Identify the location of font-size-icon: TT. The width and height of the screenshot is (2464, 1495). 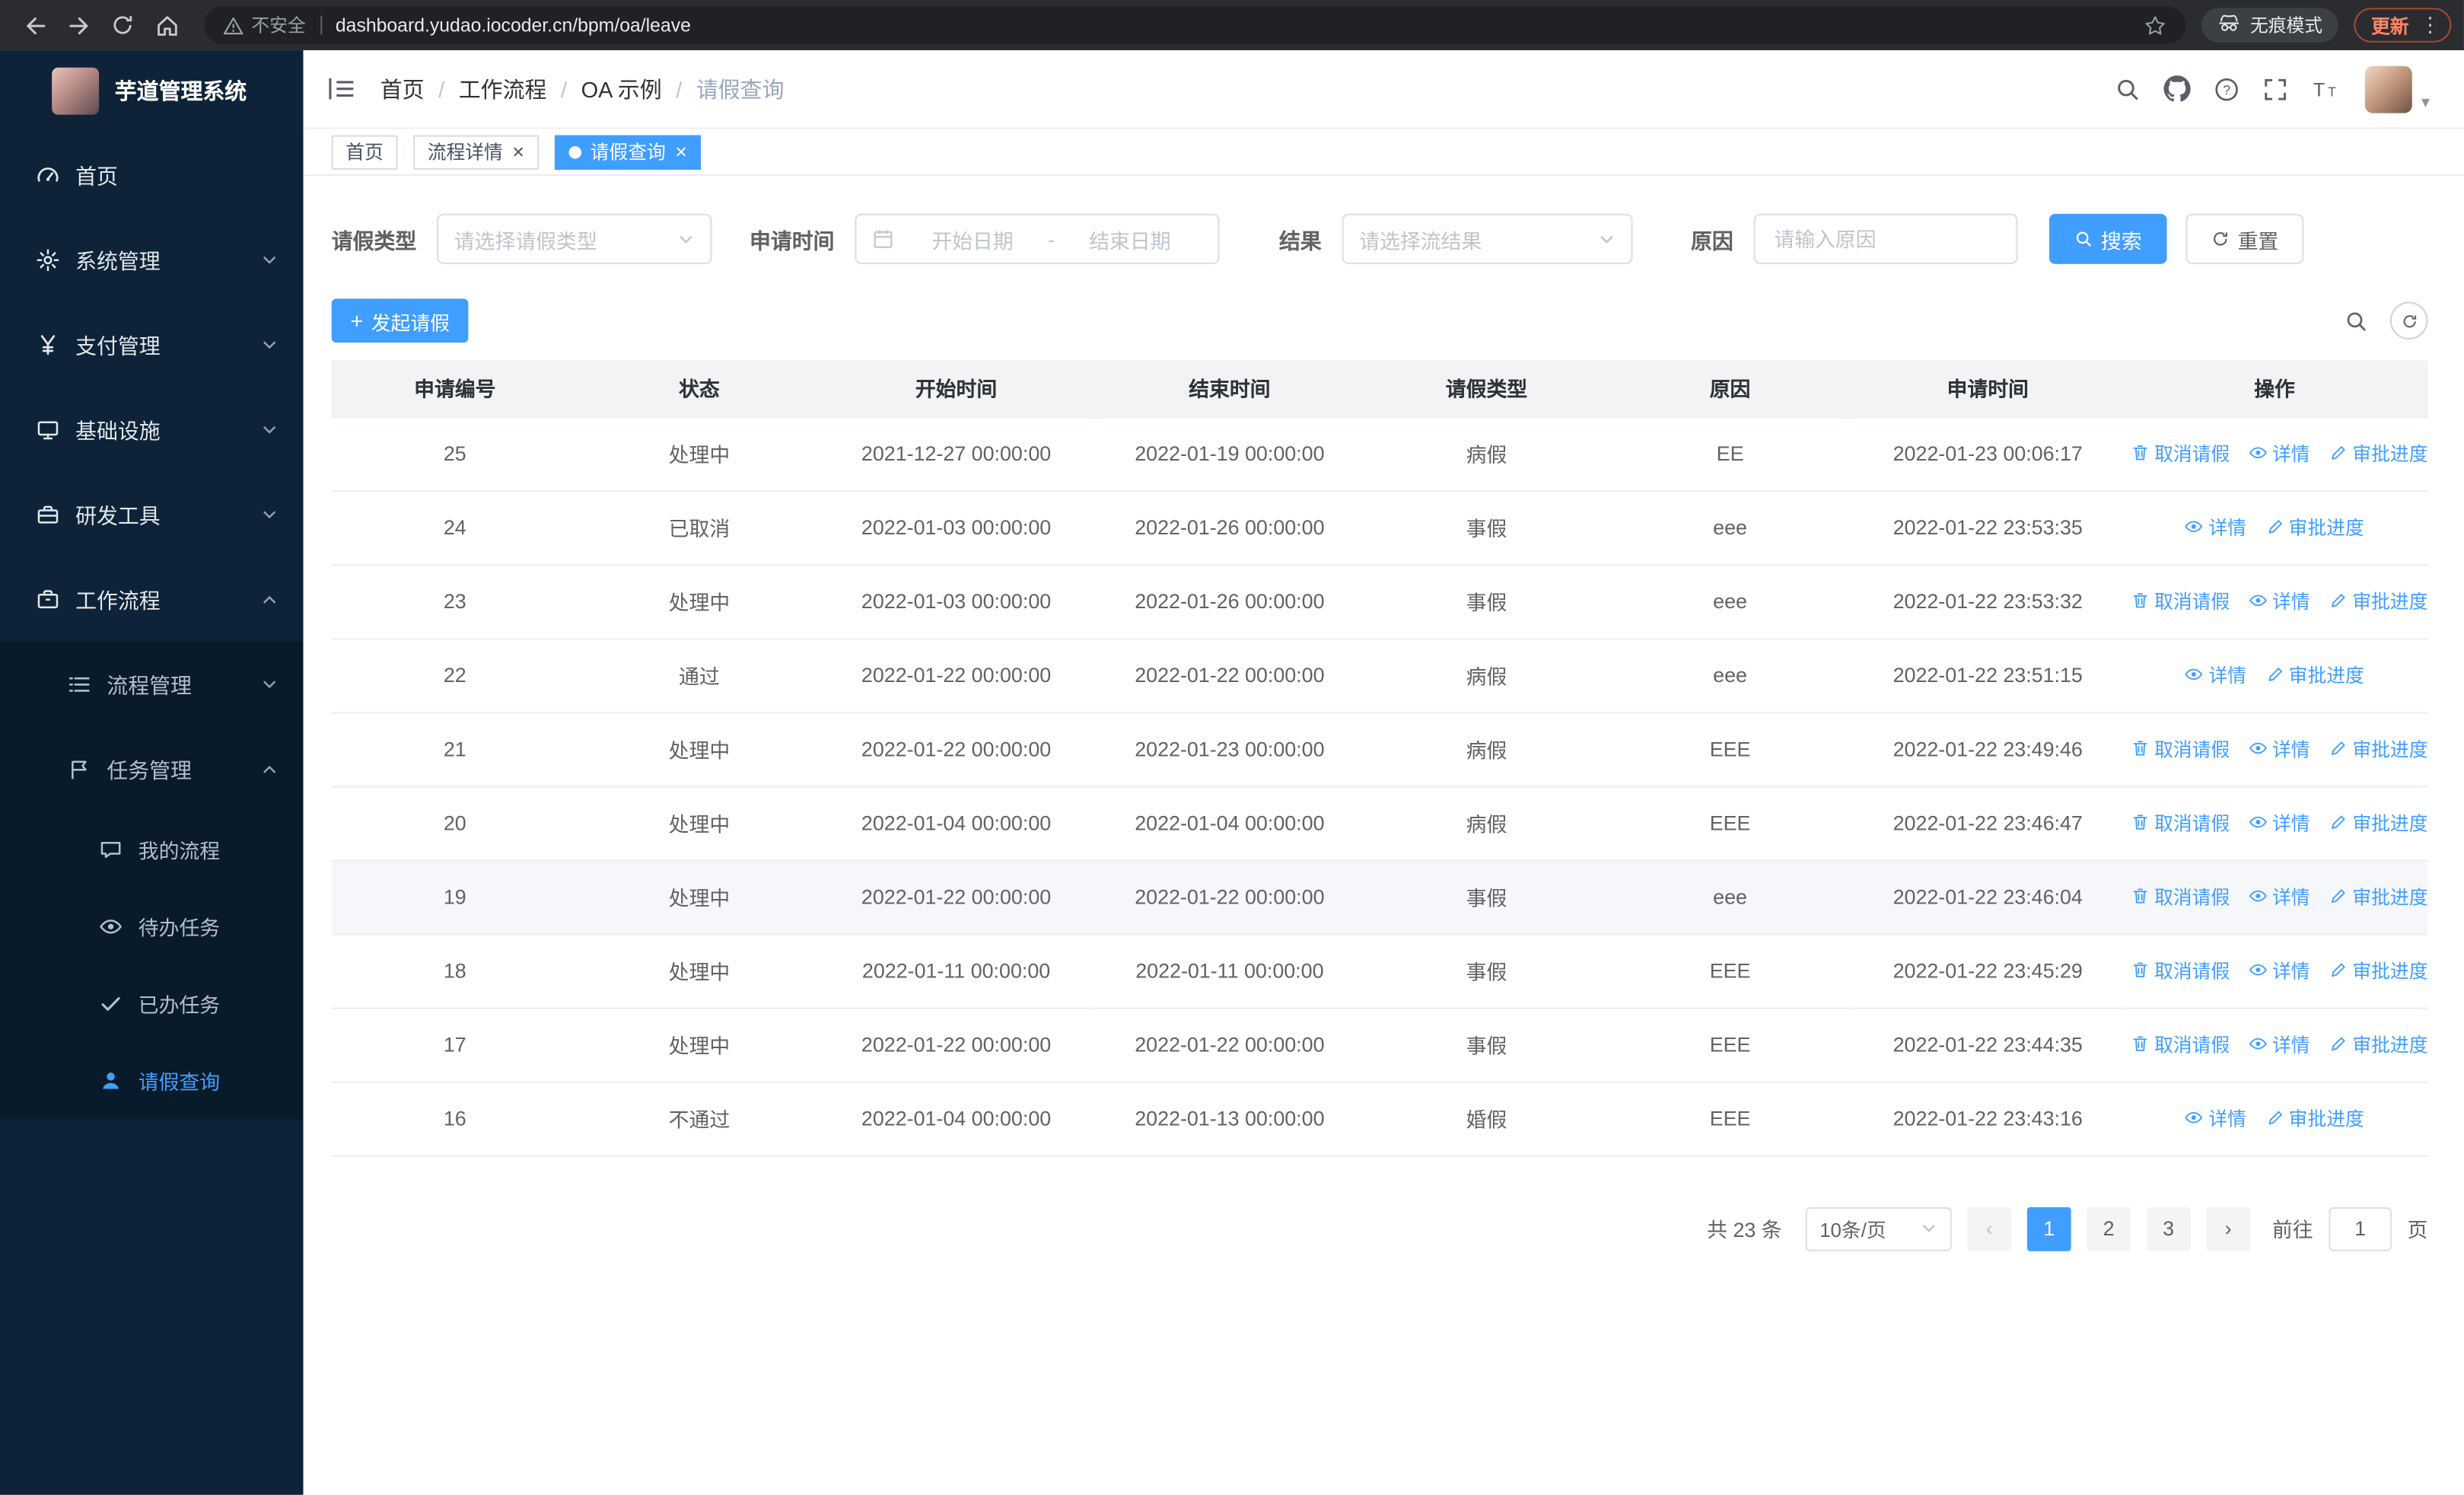
(2326, 89).